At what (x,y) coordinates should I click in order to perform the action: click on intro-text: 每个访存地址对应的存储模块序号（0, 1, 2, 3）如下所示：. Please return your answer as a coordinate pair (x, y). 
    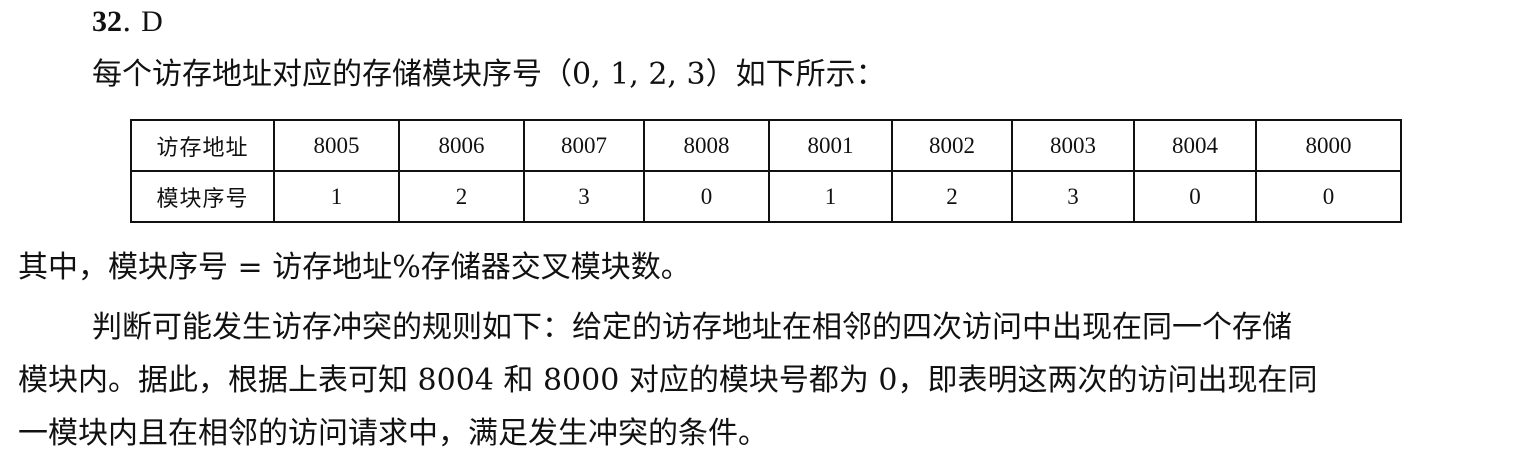
    Looking at the image, I should click on (489, 74).